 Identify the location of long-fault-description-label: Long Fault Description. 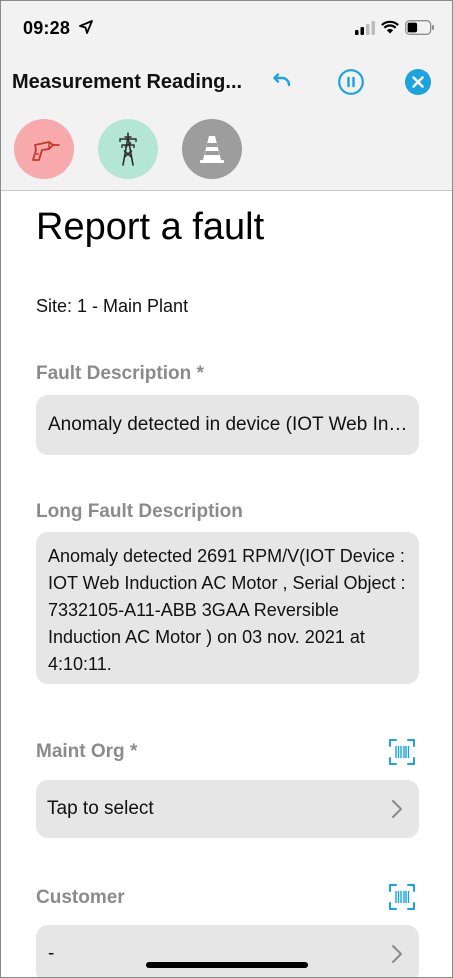
(139, 511).